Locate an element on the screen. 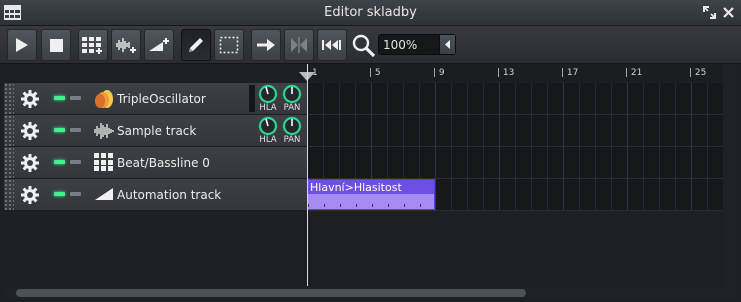  arrow-right-icon is located at coordinates (266, 45).